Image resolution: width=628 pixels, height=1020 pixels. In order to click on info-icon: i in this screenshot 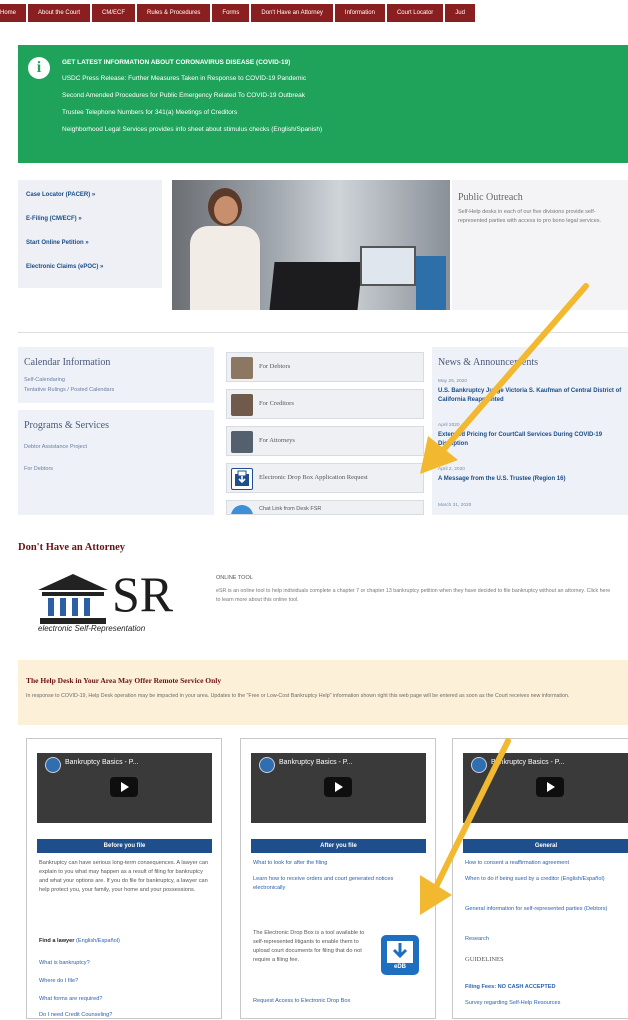, I will do `click(39, 68)`.